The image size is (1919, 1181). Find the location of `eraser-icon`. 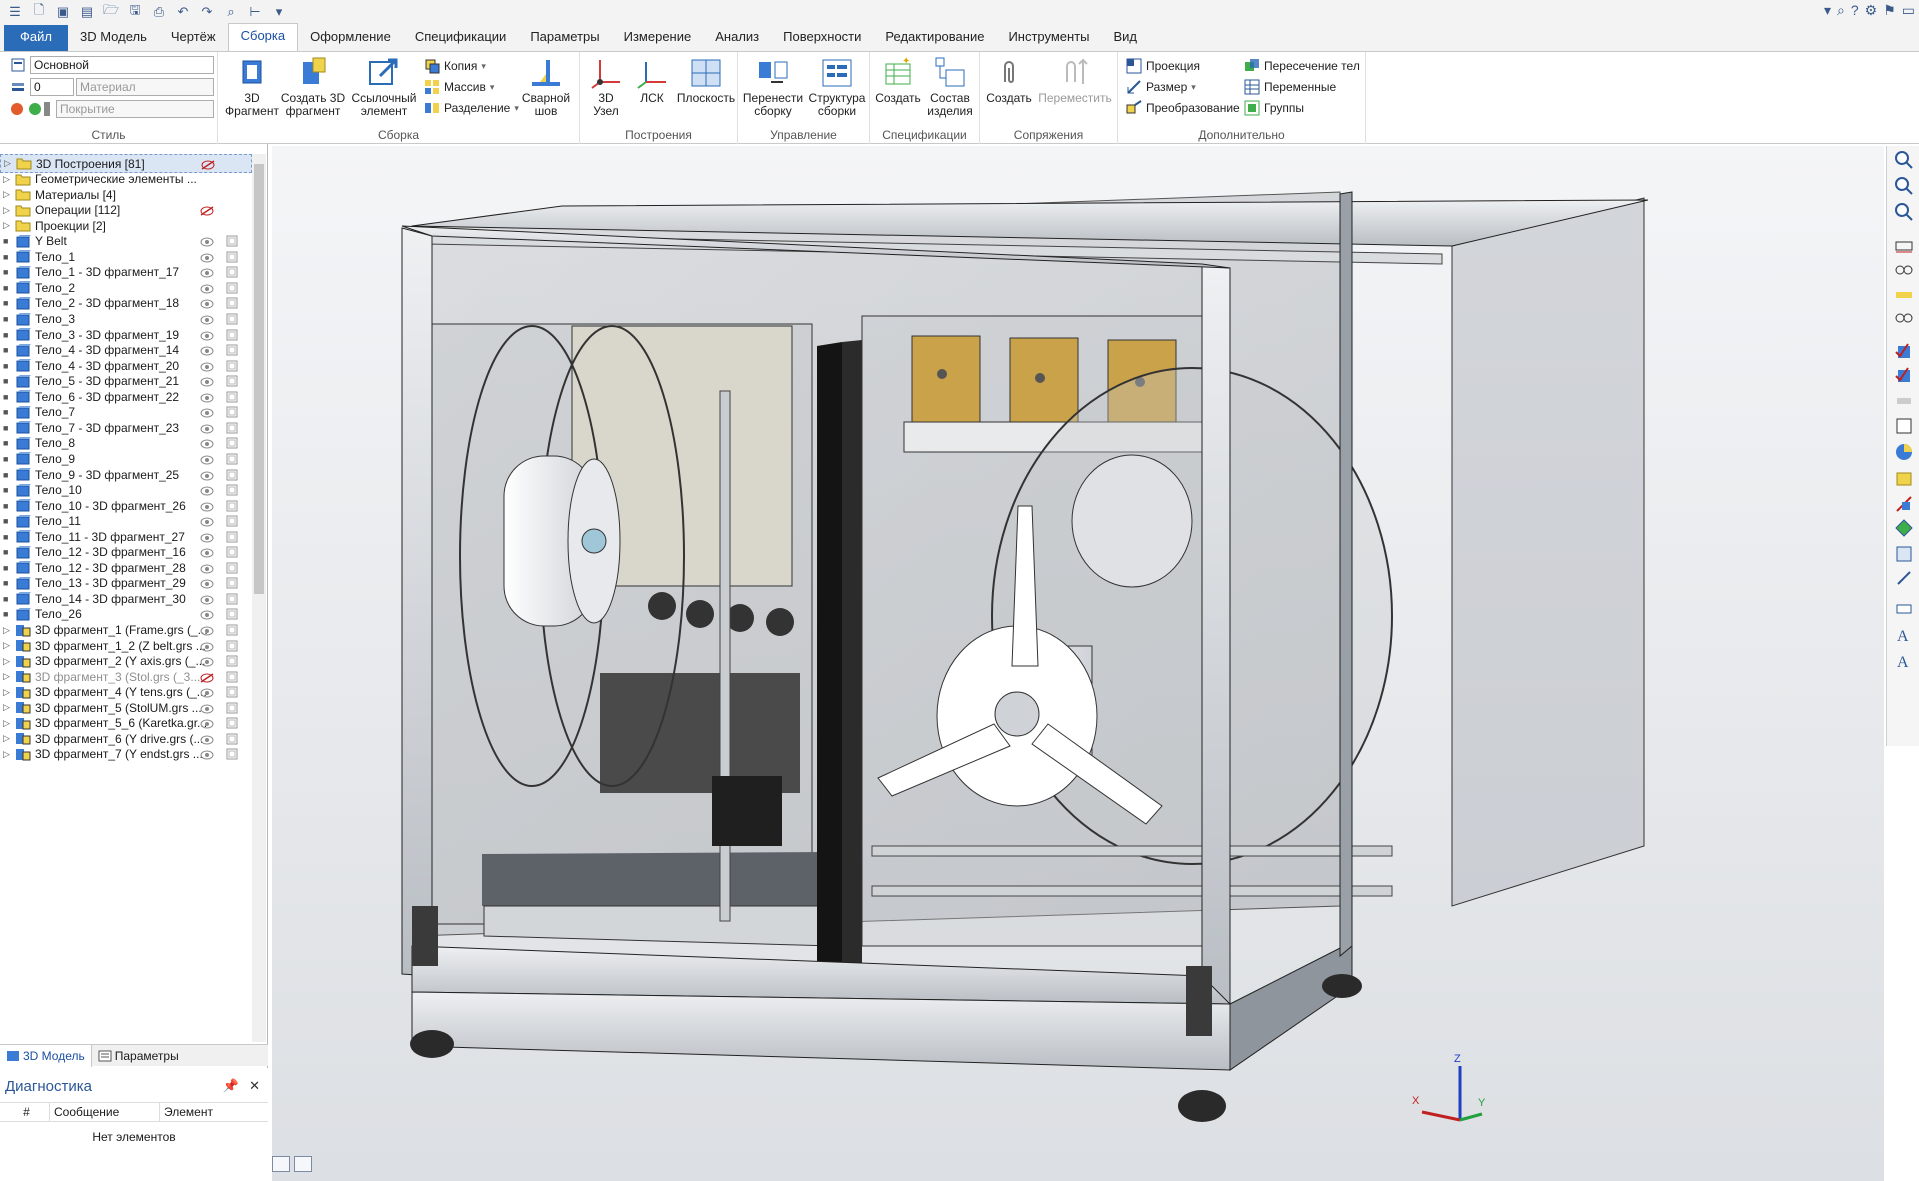

eraser-icon is located at coordinates (1904, 400).